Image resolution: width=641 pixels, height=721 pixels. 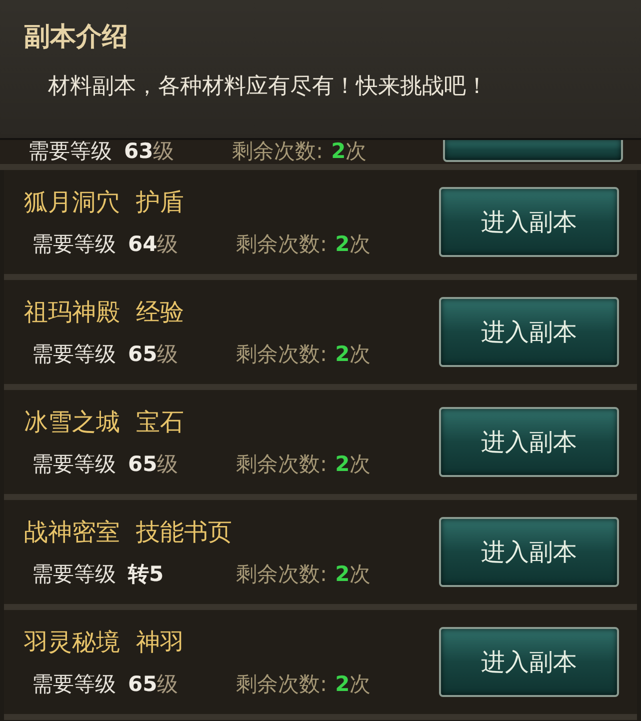 I want to click on intro-text: 材料副本，各种材料应有尽有！快来挑战吧！, so click(x=268, y=87).